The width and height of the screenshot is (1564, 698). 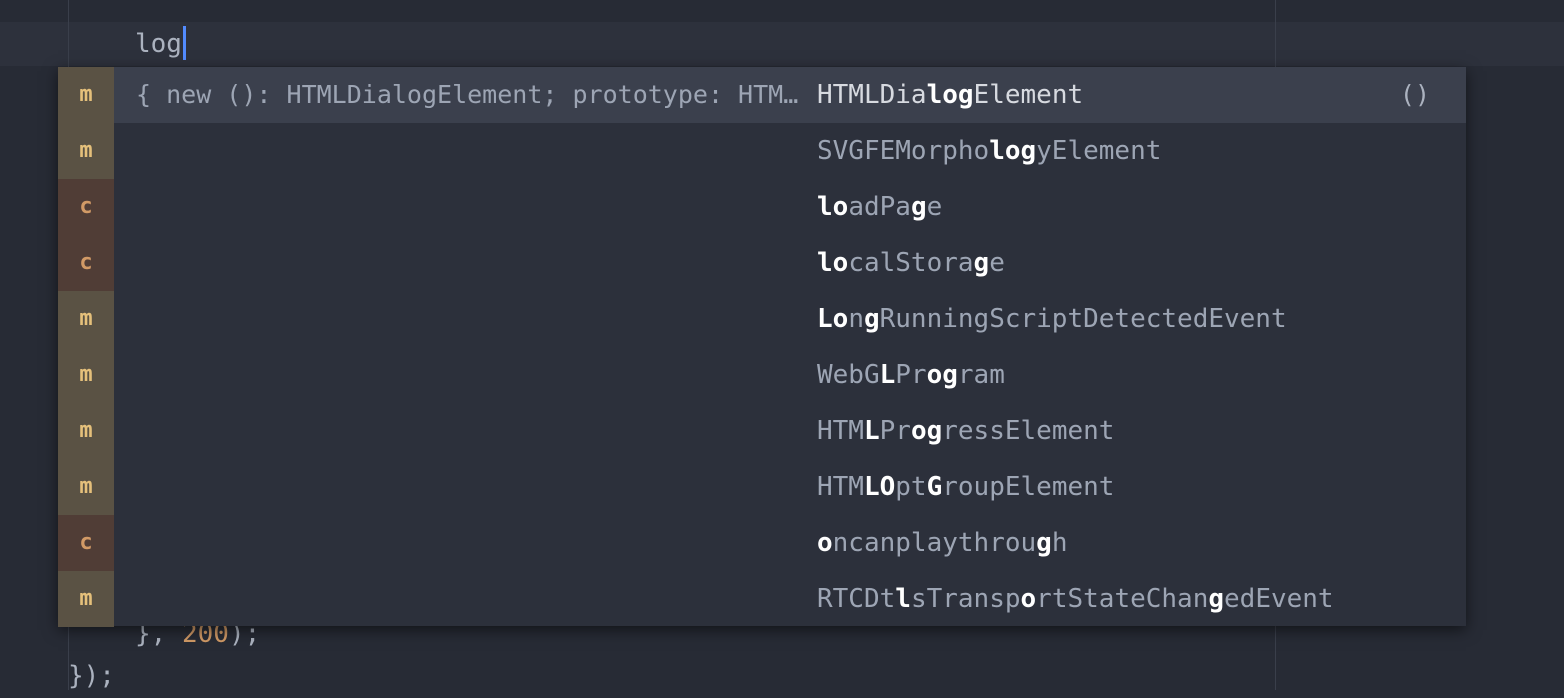 What do you see at coordinates (911, 487) in the screenshot?
I see `suggestion-text-part: pt` at bounding box center [911, 487].